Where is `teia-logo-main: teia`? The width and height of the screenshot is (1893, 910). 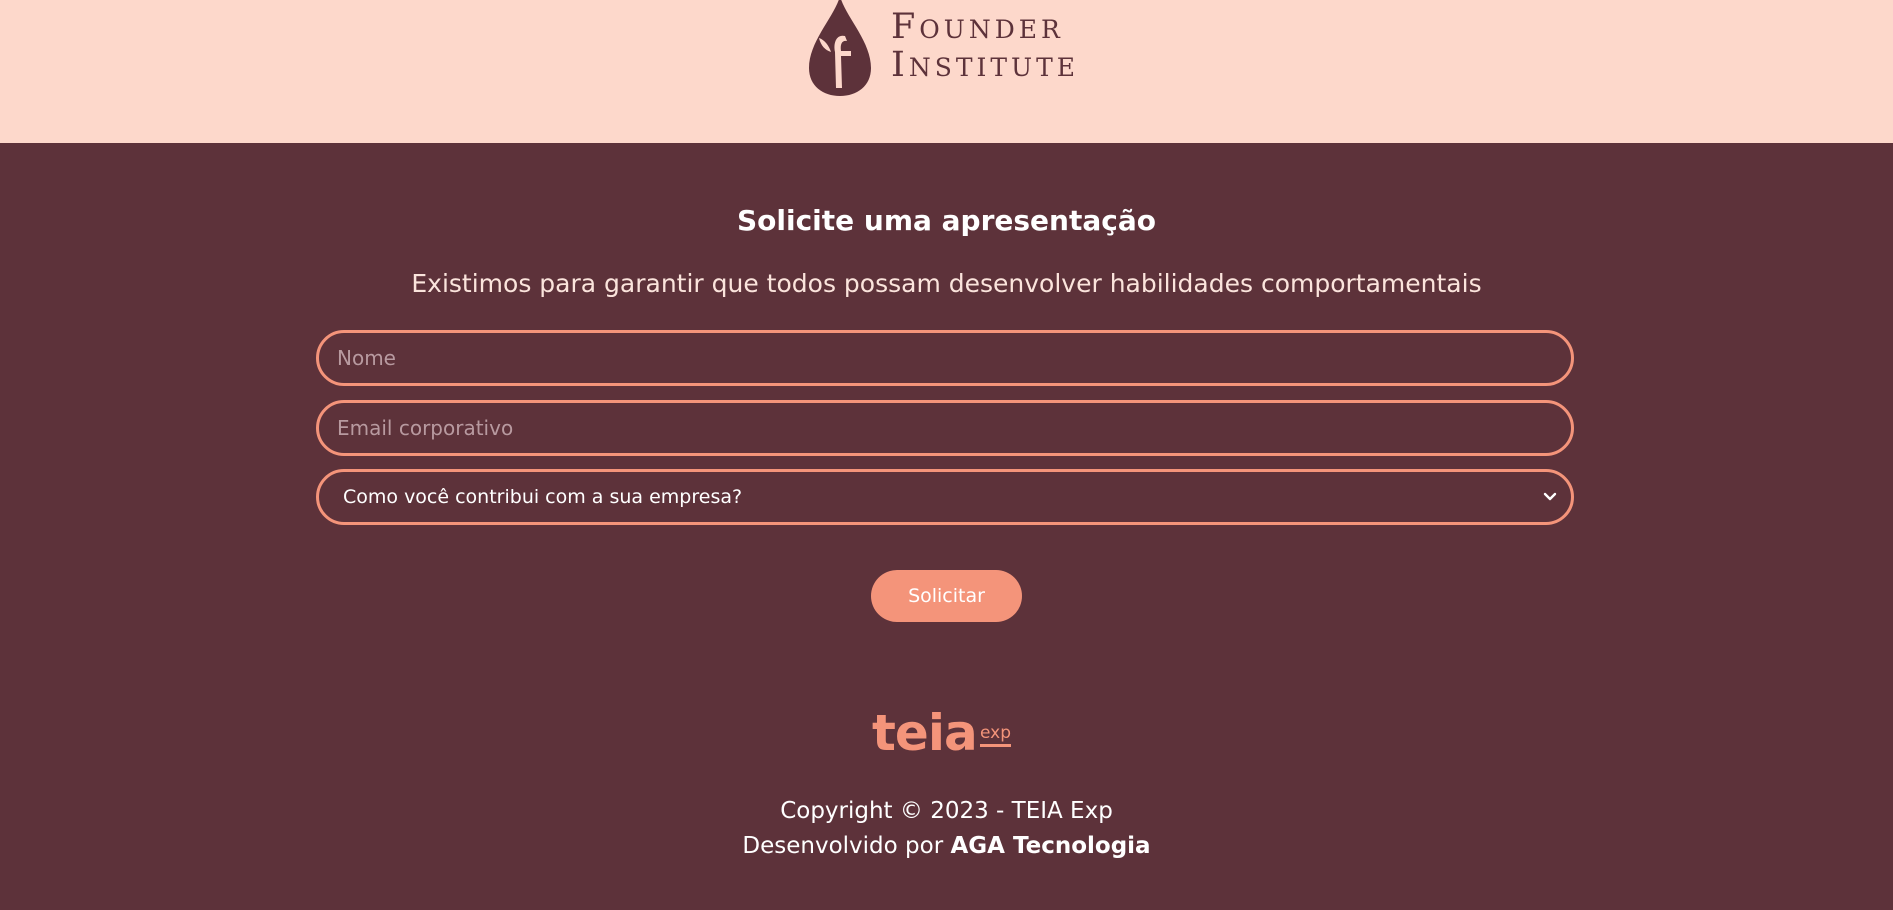 teia-logo-main: teia is located at coordinates (925, 733).